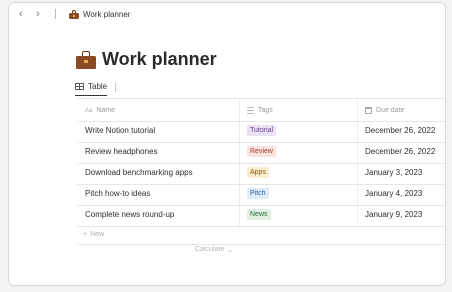  I want to click on list-icon, so click(250, 110).